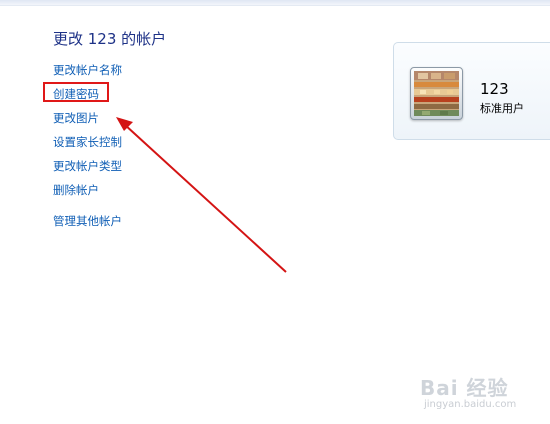 Image resolution: width=550 pixels, height=424 pixels. What do you see at coordinates (464, 388) in the screenshot?
I see `watermark-logo: Bai 经验` at bounding box center [464, 388].